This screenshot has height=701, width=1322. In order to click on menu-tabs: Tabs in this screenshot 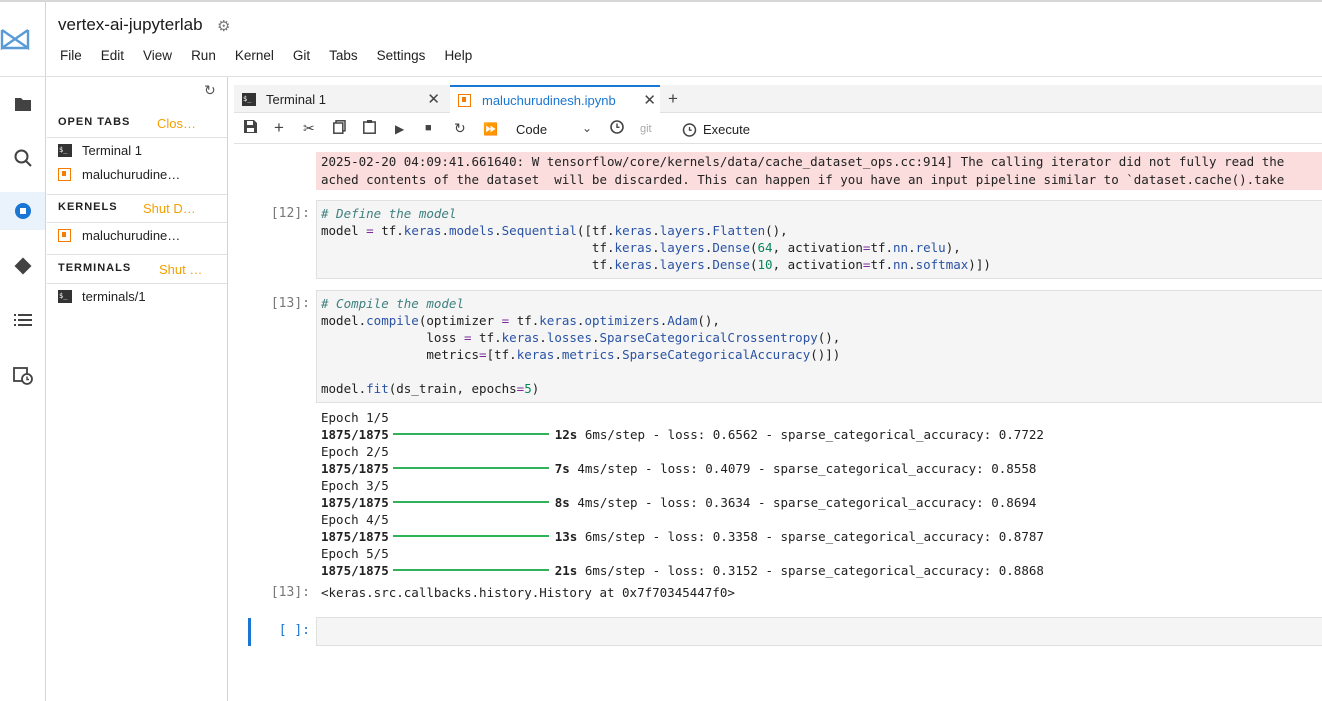, I will do `click(343, 55)`.